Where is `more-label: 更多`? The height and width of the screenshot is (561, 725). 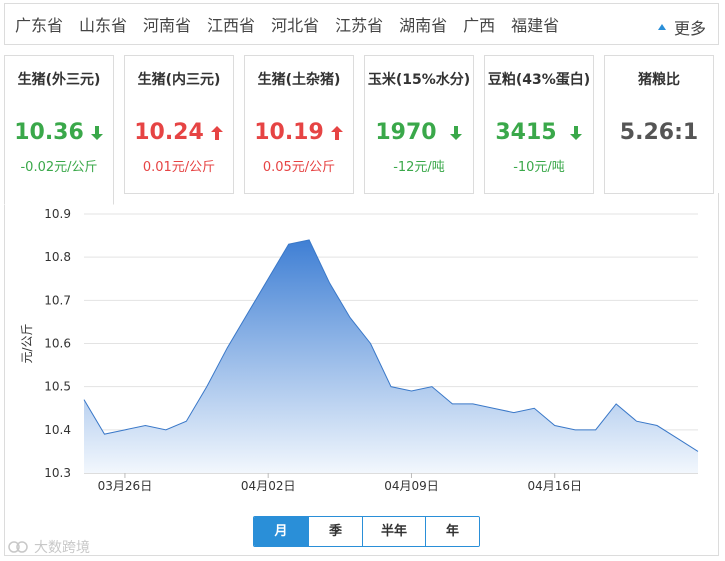 more-label: 更多 is located at coordinates (689, 28).